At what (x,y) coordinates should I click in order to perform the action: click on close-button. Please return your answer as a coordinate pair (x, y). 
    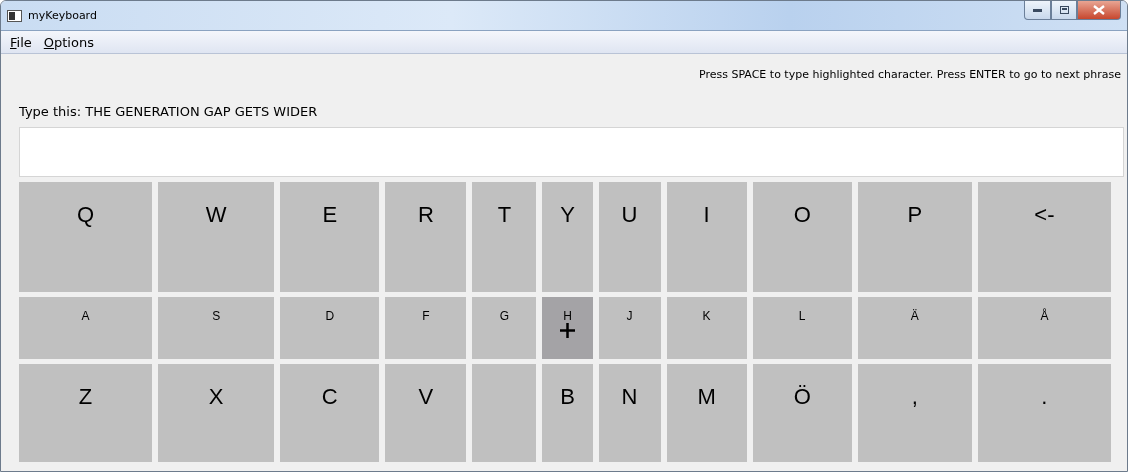
    Looking at the image, I should click on (1099, 10).